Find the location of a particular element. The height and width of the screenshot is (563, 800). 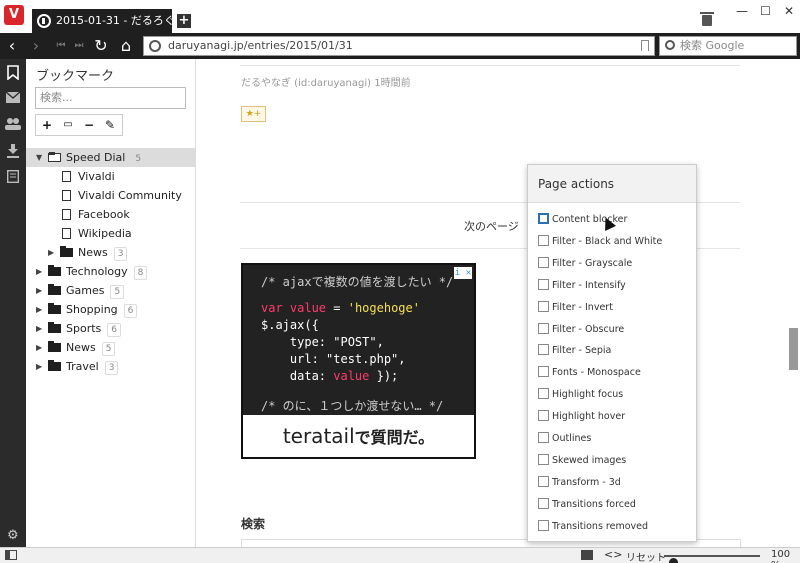

page-action-label: Highlight hover is located at coordinates (589, 417).